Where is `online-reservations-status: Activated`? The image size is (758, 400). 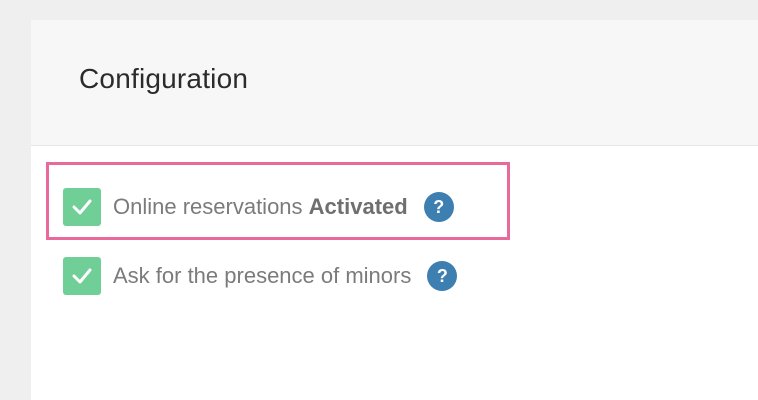
online-reservations-status: Activated is located at coordinates (358, 206).